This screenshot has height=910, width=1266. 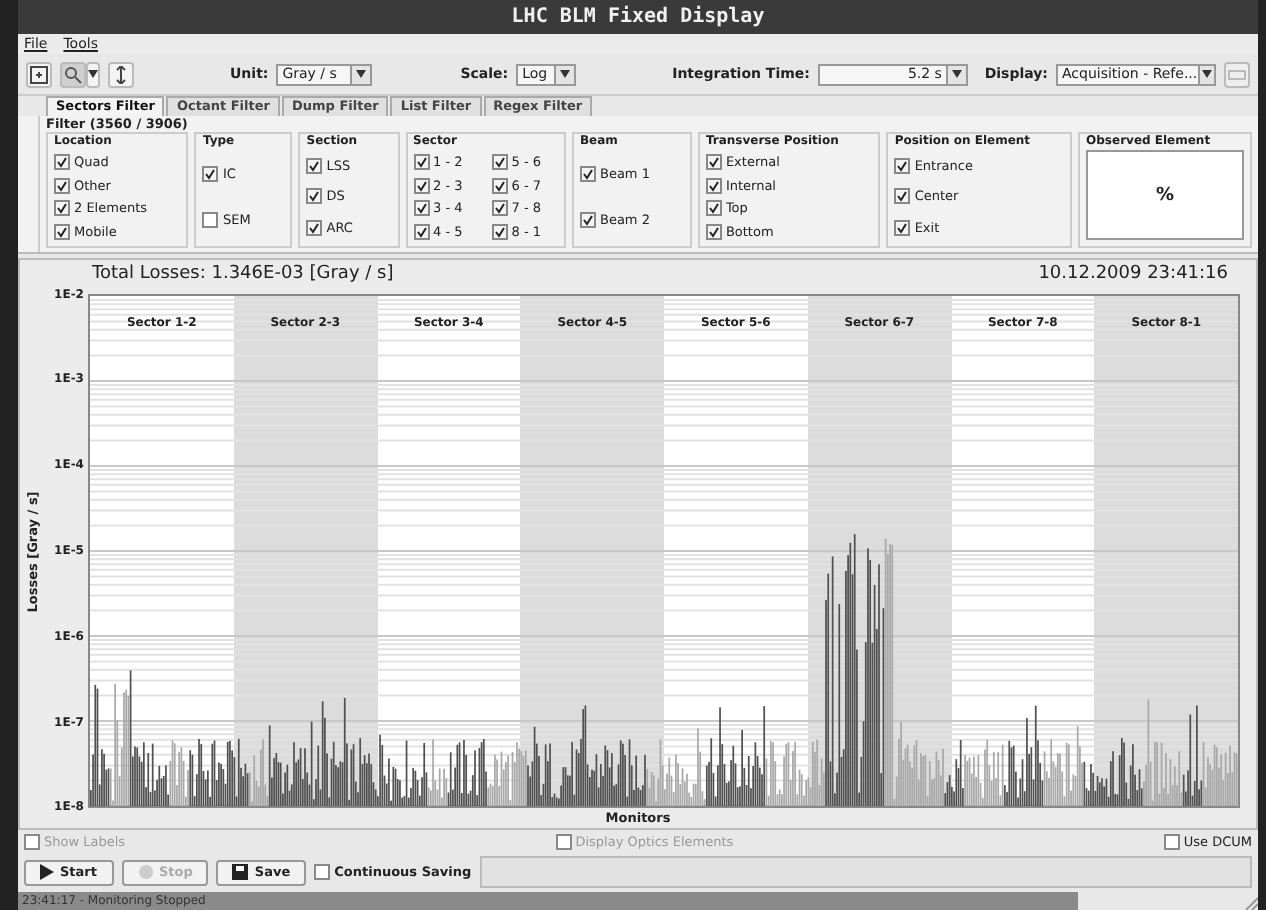 I want to click on observed-element-field: %, so click(x=1165, y=195).